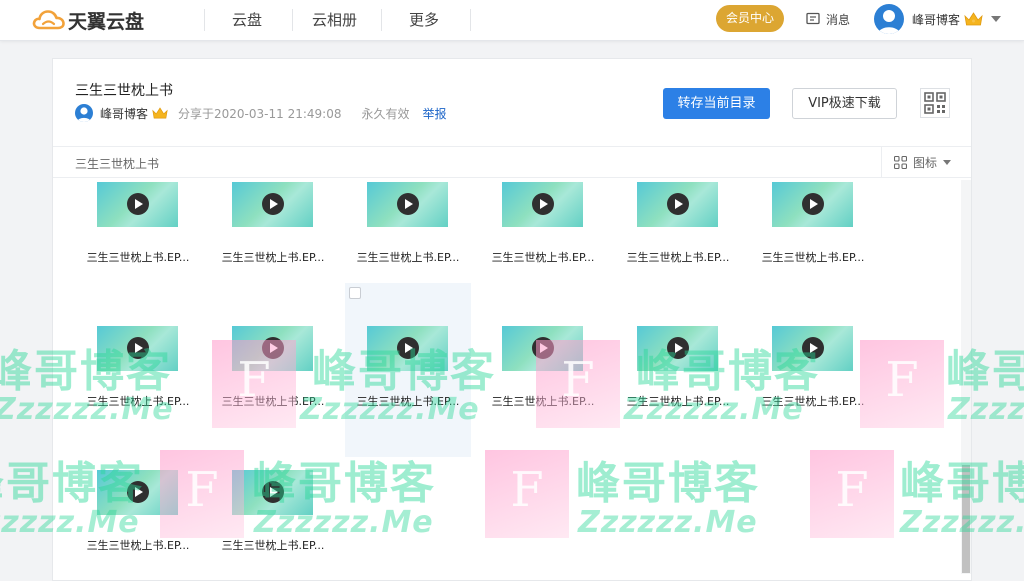  I want to click on view-mode-toggle: 图标, so click(926, 162).